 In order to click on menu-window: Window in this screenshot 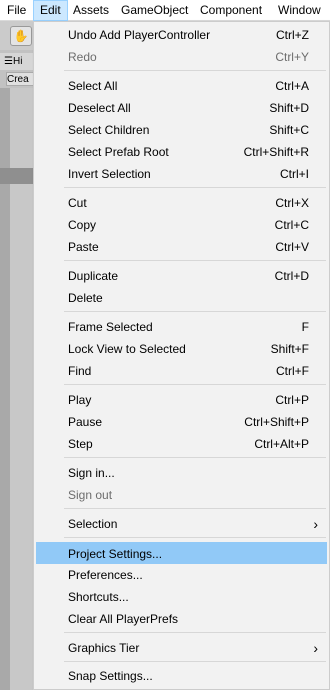, I will do `click(299, 10)`.